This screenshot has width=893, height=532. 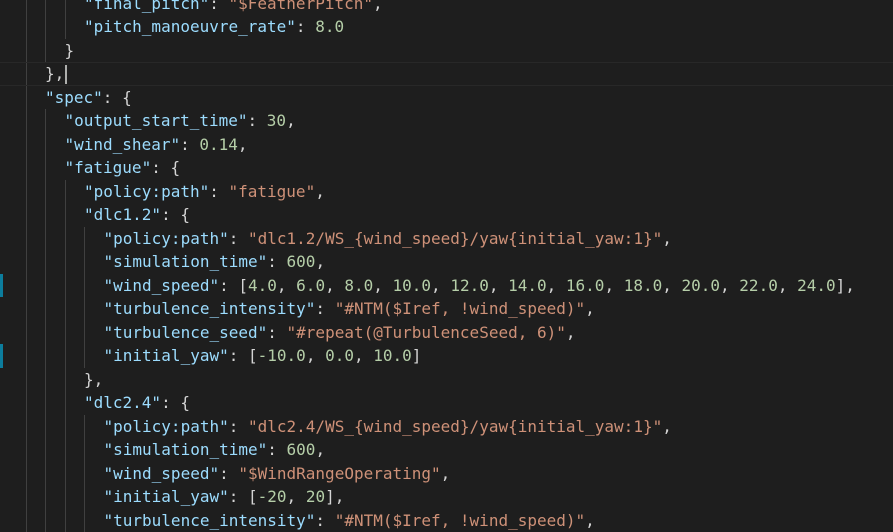 I want to click on code-line: "spec": {, so click(x=446, y=98).